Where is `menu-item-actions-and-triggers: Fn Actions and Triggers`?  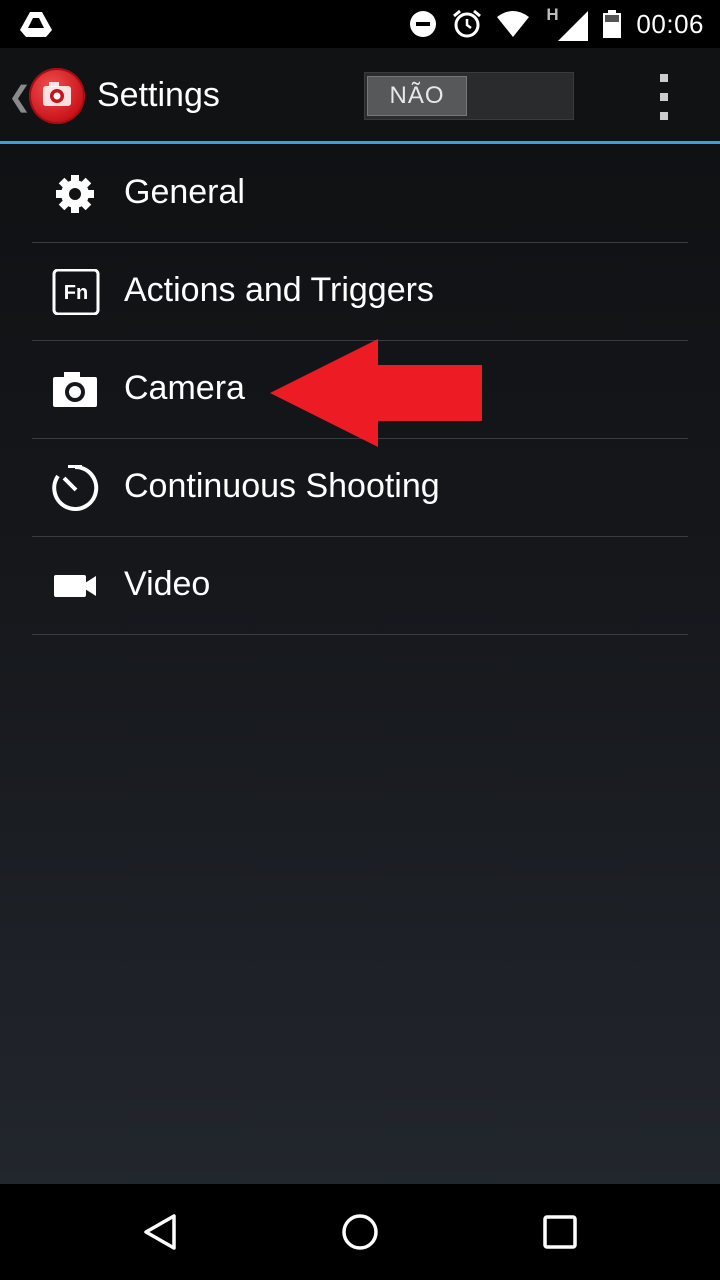 menu-item-actions-and-triggers: Fn Actions and Triggers is located at coordinates (360, 292).